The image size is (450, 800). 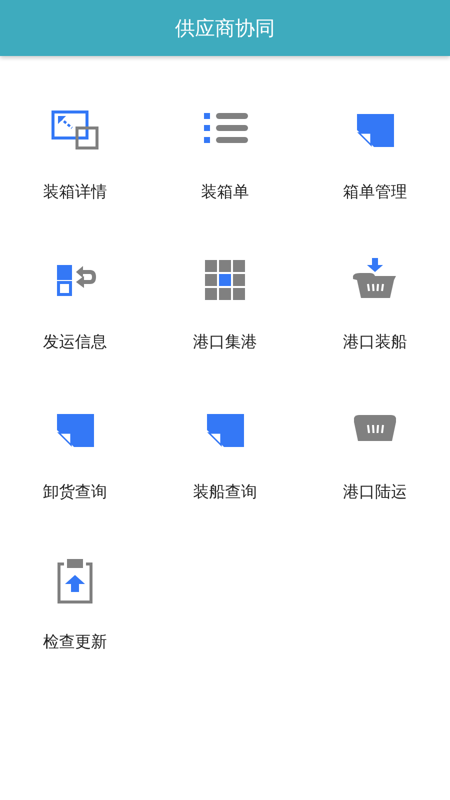 I want to click on menu-item: 装箱单, so click(x=225, y=181).